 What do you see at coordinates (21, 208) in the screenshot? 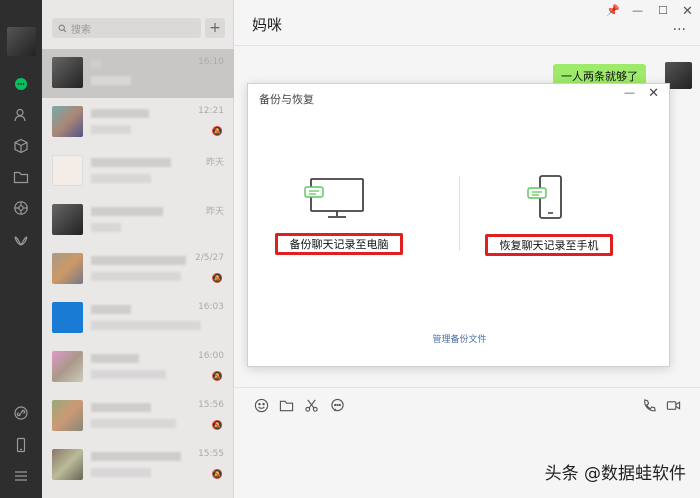
I see `moments-icon` at bounding box center [21, 208].